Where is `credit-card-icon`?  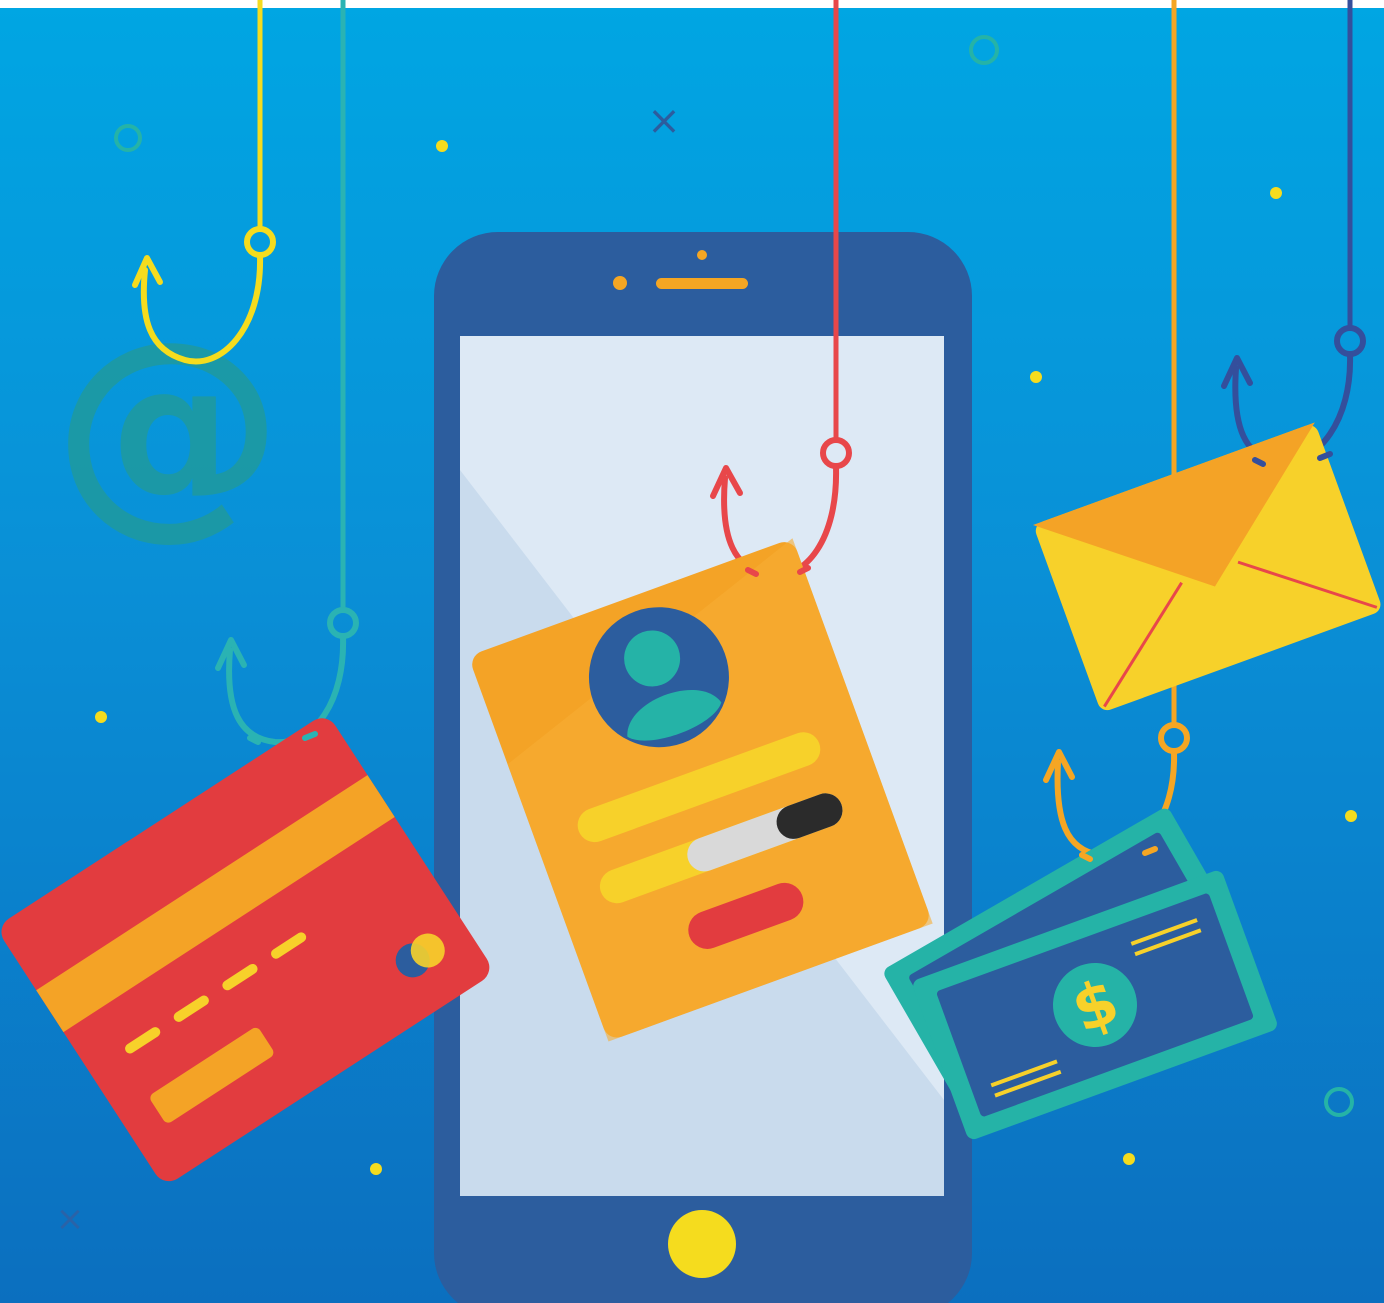
credit-card-icon is located at coordinates (245, 950).